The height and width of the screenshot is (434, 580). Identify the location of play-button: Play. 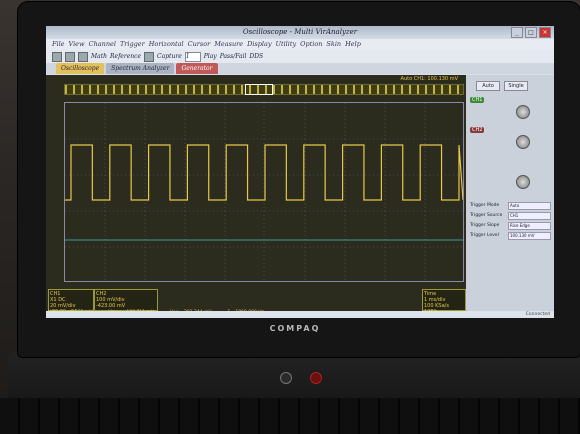
(210, 56).